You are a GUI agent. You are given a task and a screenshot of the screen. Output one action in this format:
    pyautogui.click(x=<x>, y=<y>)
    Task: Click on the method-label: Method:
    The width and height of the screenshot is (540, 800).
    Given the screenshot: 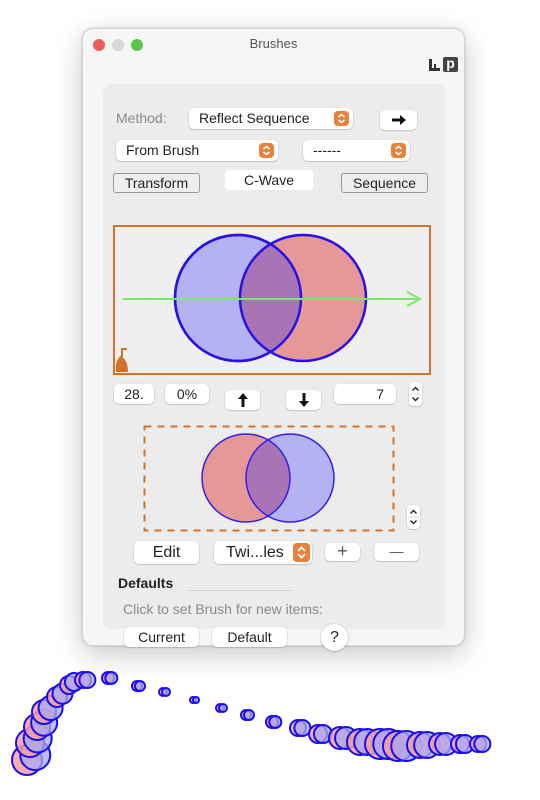 What is the action you would take?
    pyautogui.click(x=141, y=118)
    